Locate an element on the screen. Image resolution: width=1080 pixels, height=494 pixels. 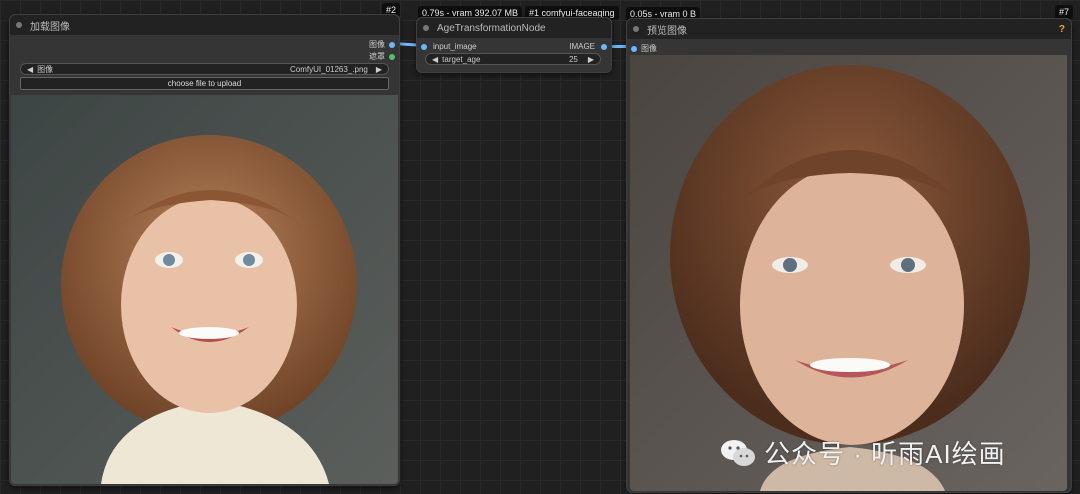
preview-input-row: 图像 is located at coordinates (644, 48).